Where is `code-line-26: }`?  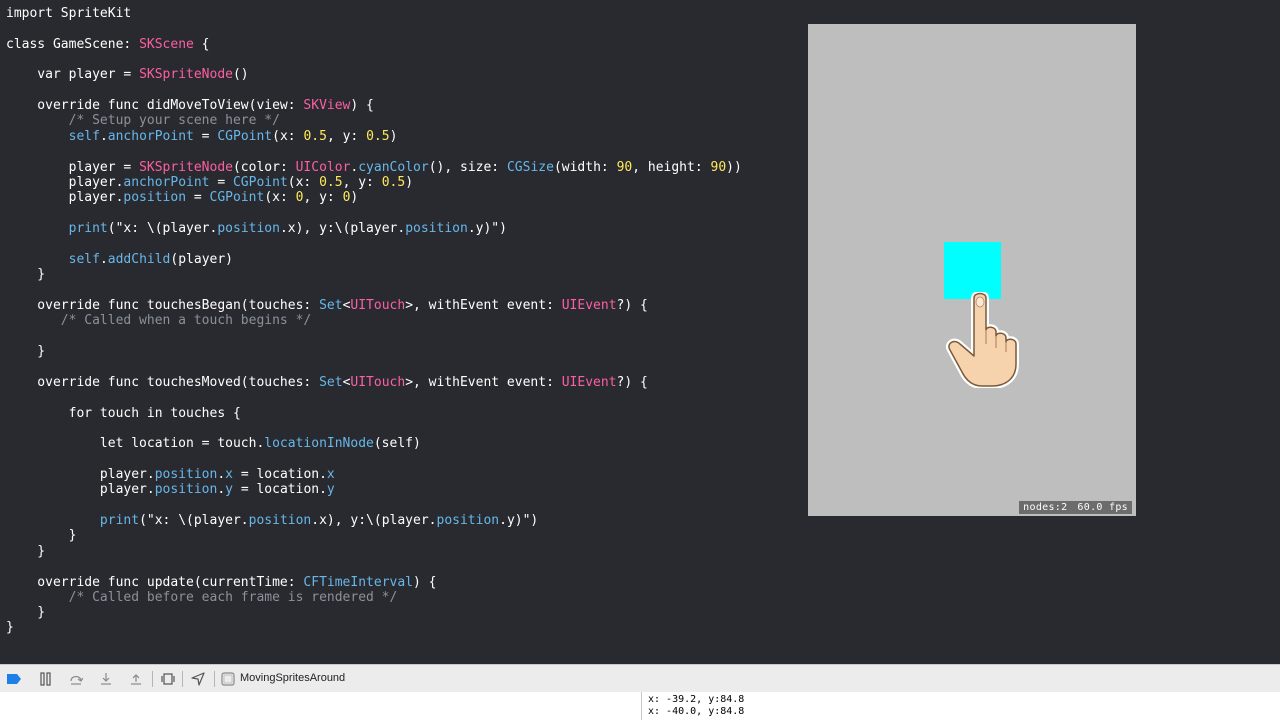
code-line-26: } is located at coordinates (25, 613).